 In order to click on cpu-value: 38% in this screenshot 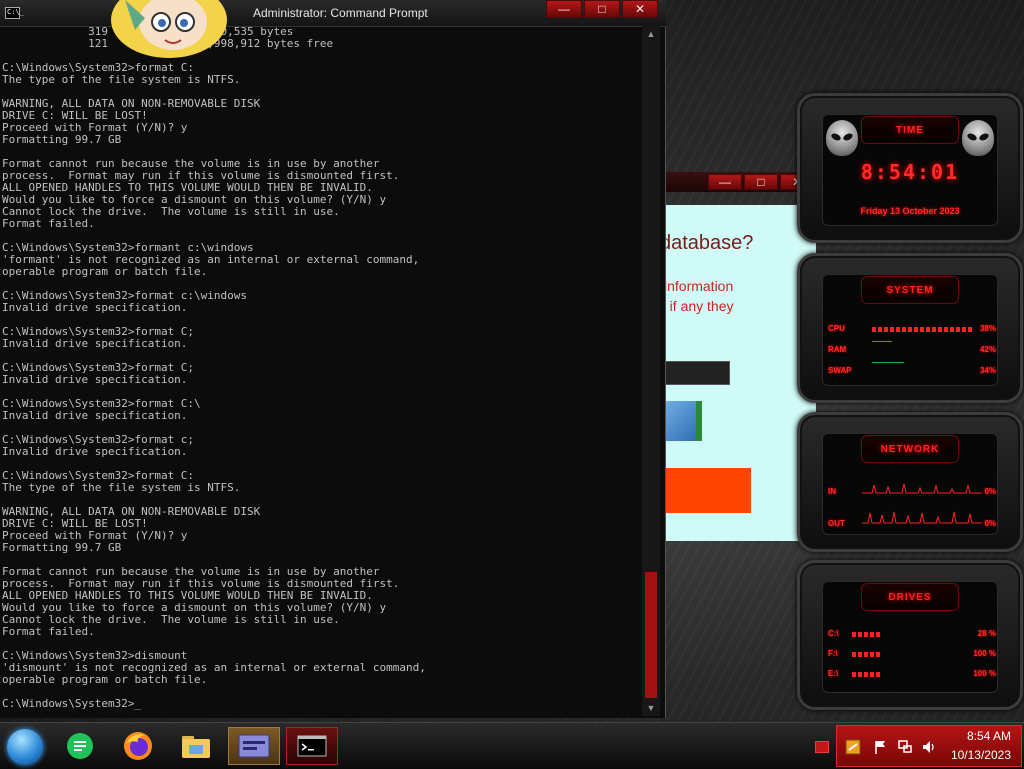, I will do `click(987, 328)`.